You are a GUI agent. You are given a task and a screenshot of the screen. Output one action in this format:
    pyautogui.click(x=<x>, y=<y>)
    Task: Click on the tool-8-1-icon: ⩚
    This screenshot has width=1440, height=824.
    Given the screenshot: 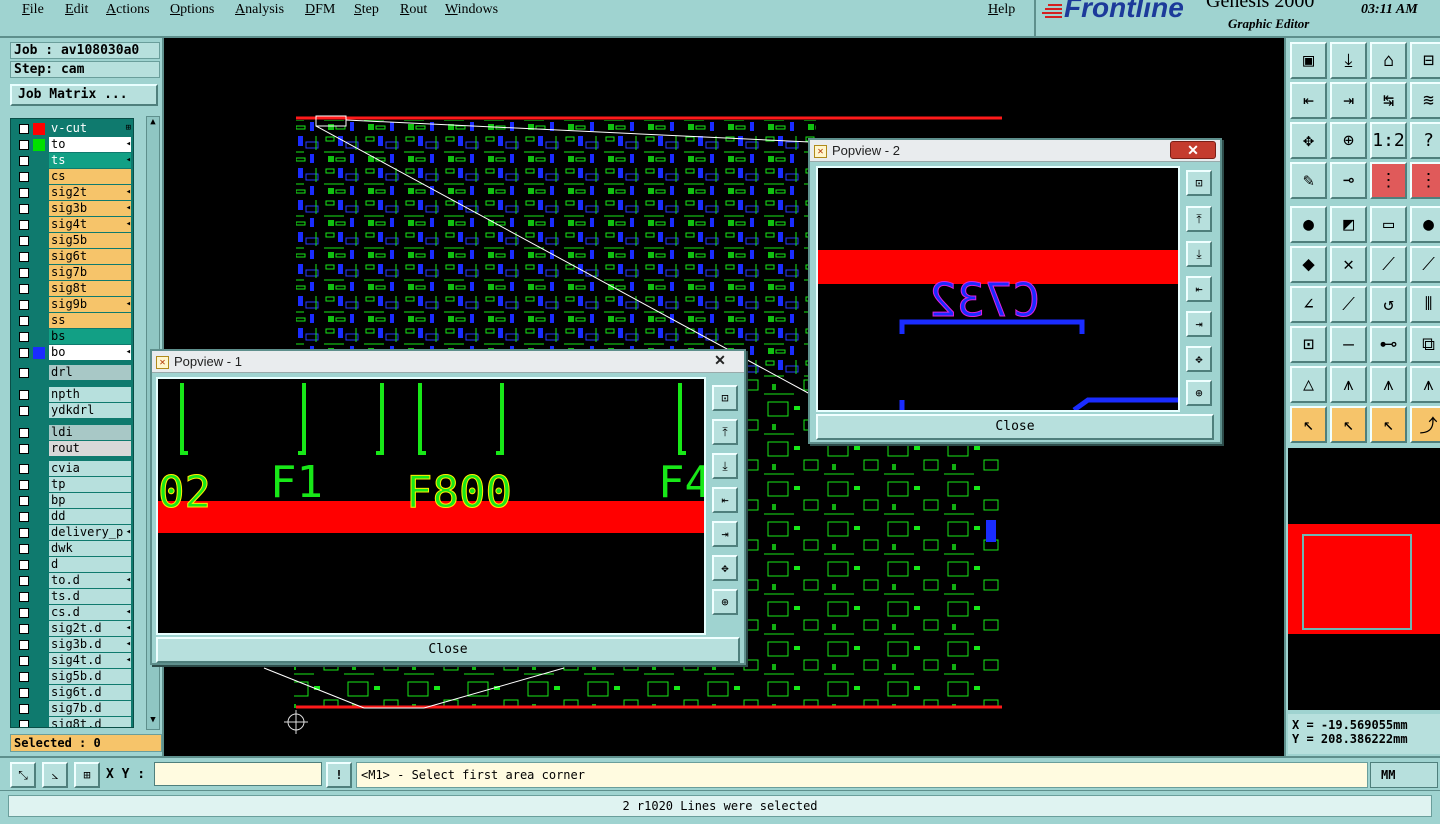 What is the action you would take?
    pyautogui.click(x=1348, y=384)
    